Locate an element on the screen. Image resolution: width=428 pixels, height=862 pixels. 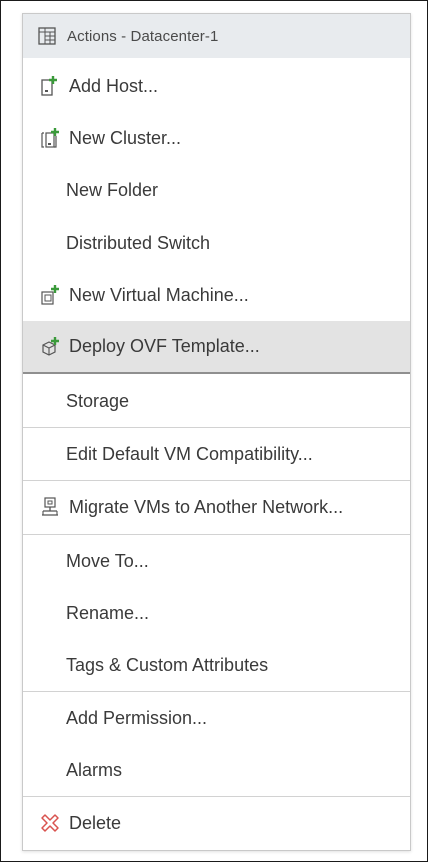
menu-item-tags-custom-attributes: Tags & Custom Attributes is located at coordinates (216, 665).